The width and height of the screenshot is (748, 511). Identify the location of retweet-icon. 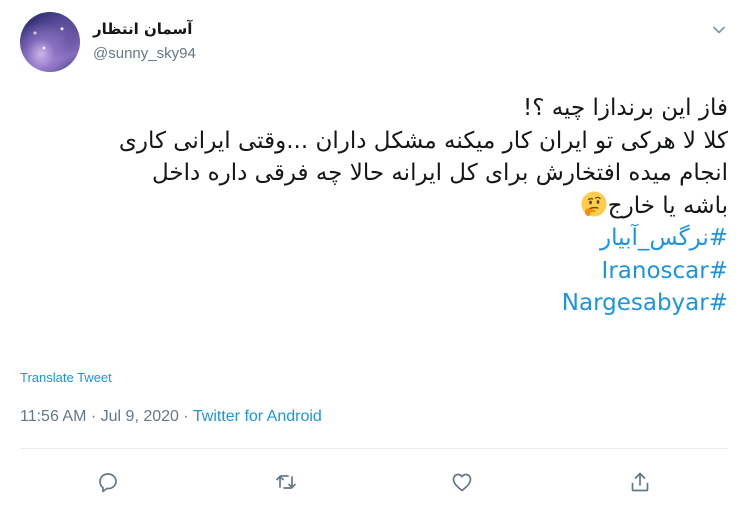
(286, 482).